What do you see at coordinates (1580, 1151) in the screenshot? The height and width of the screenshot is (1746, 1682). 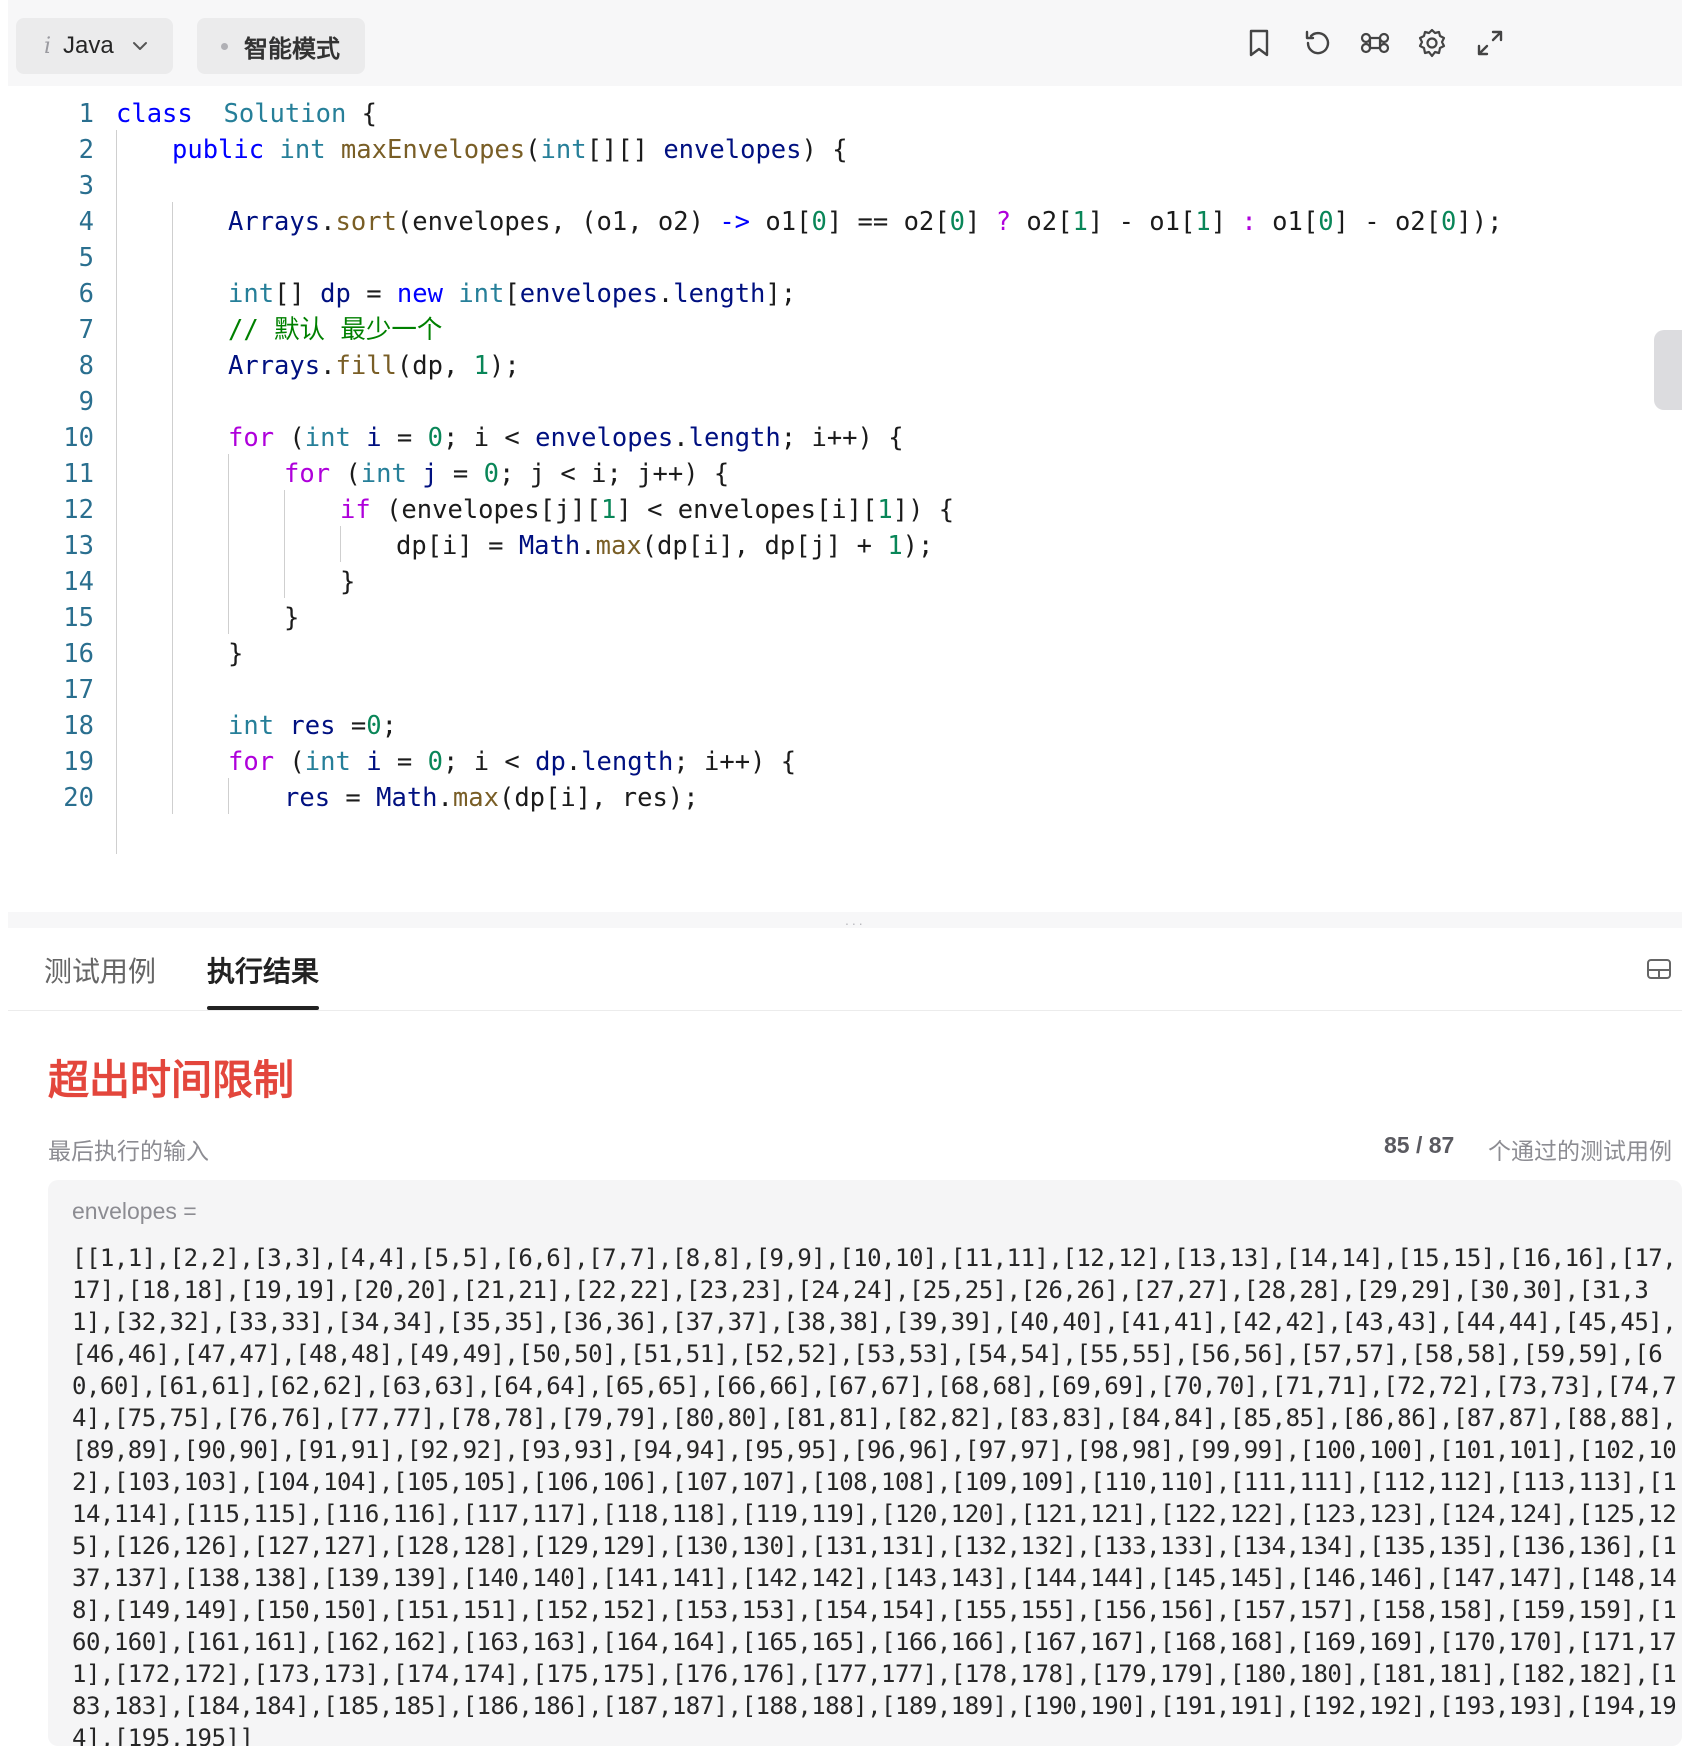 I see `passed-label: 个通过的测试用例` at bounding box center [1580, 1151].